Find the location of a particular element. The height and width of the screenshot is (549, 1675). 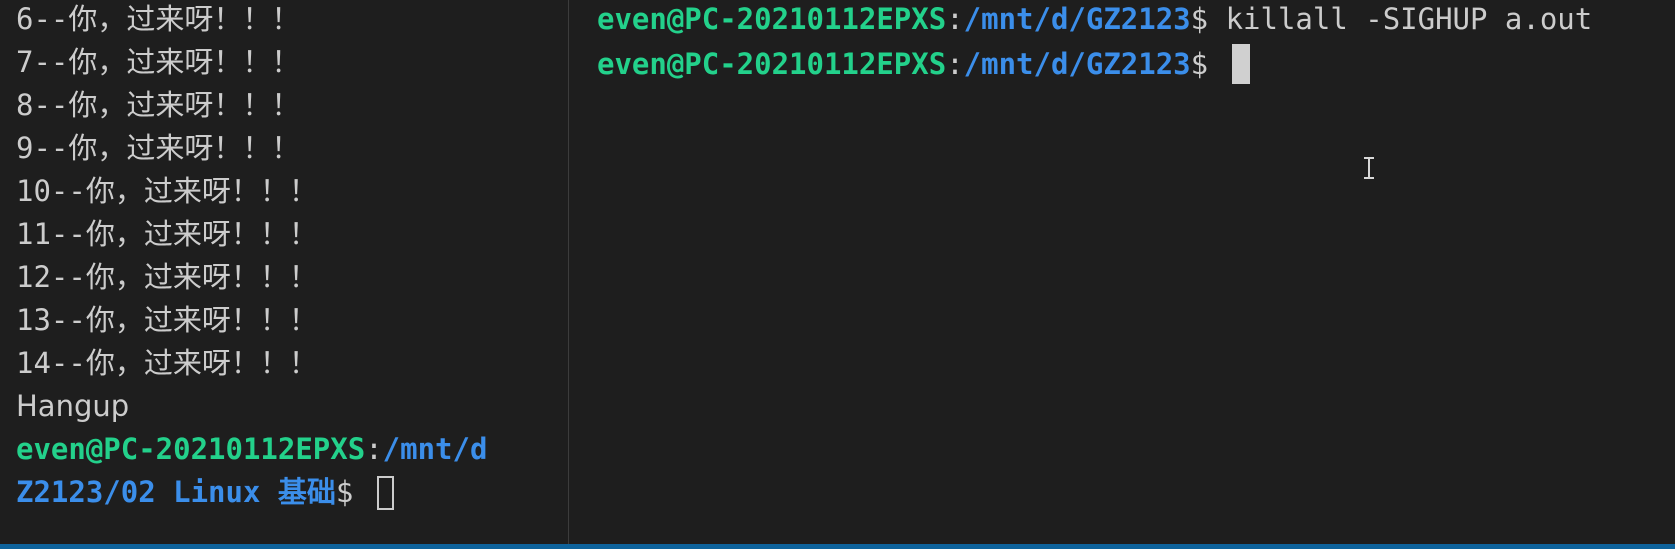

hangup-message: Hangup is located at coordinates (73, 406).